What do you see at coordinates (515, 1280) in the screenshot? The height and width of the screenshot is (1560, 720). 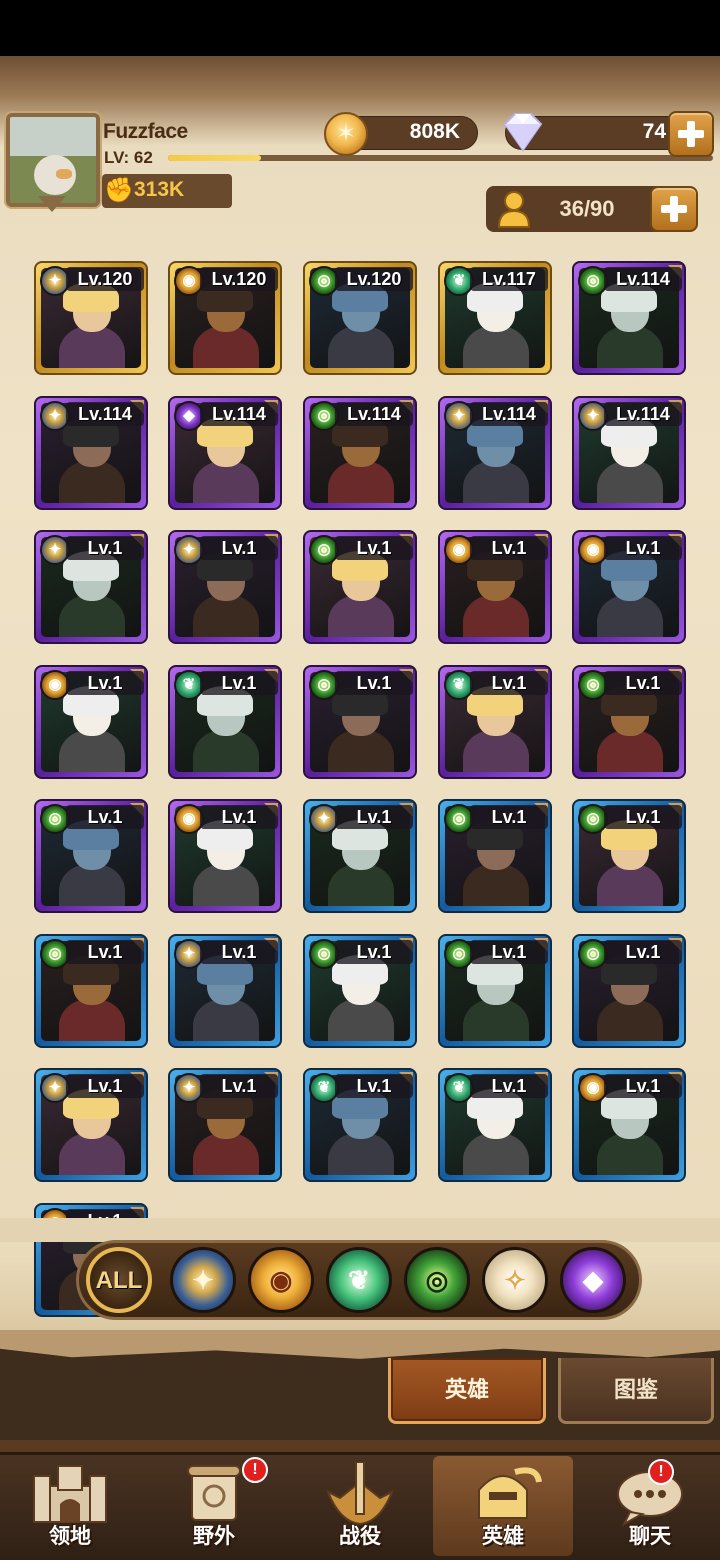 I see `celestial-faction-icon: ✧` at bounding box center [515, 1280].